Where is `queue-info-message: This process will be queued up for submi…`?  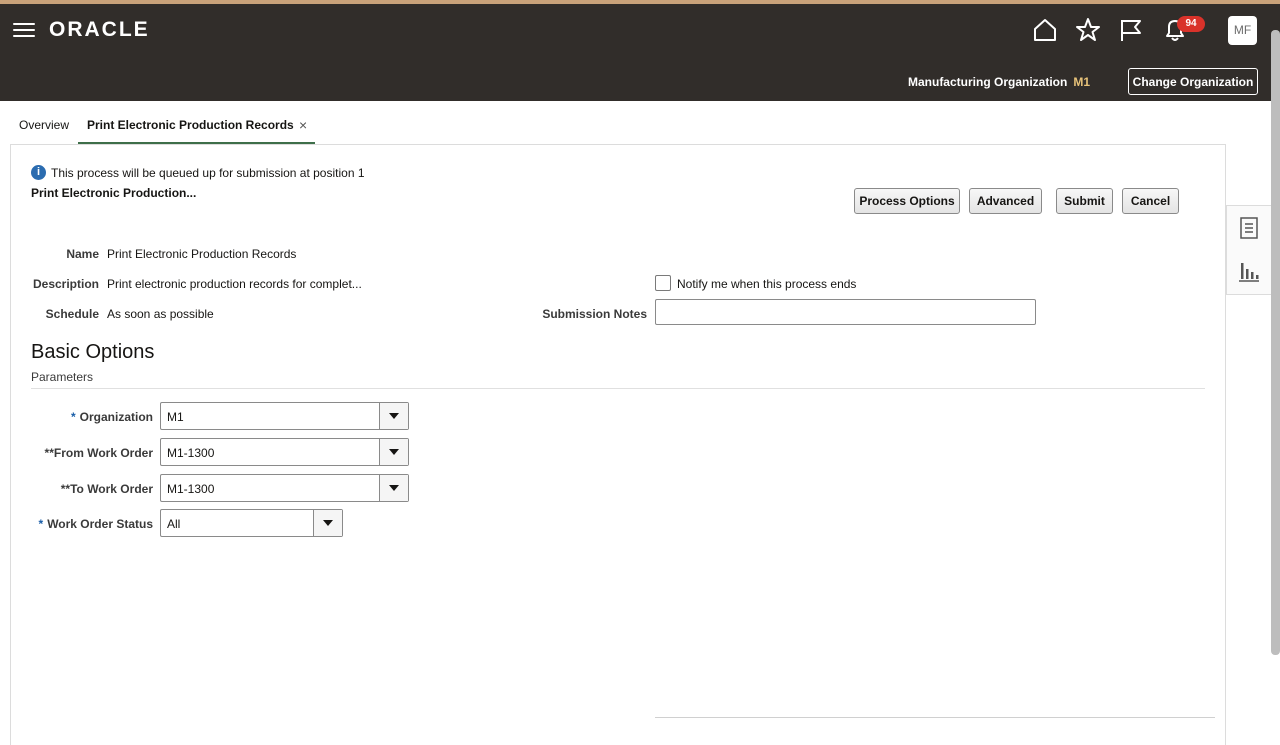
queue-info-message: This process will be queued up for submi… is located at coordinates (208, 173).